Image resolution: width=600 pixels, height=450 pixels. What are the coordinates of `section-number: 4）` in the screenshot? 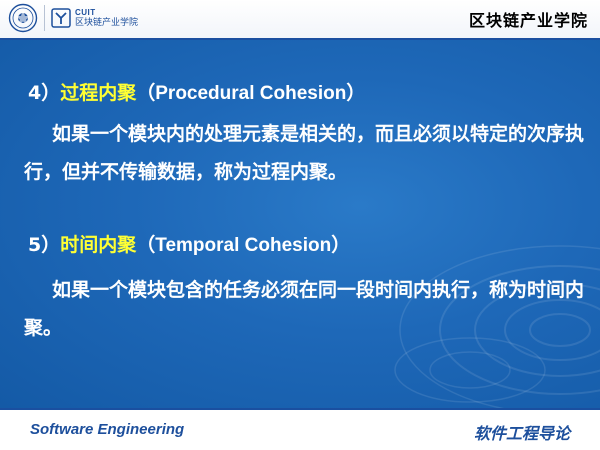 It's located at (44, 93).